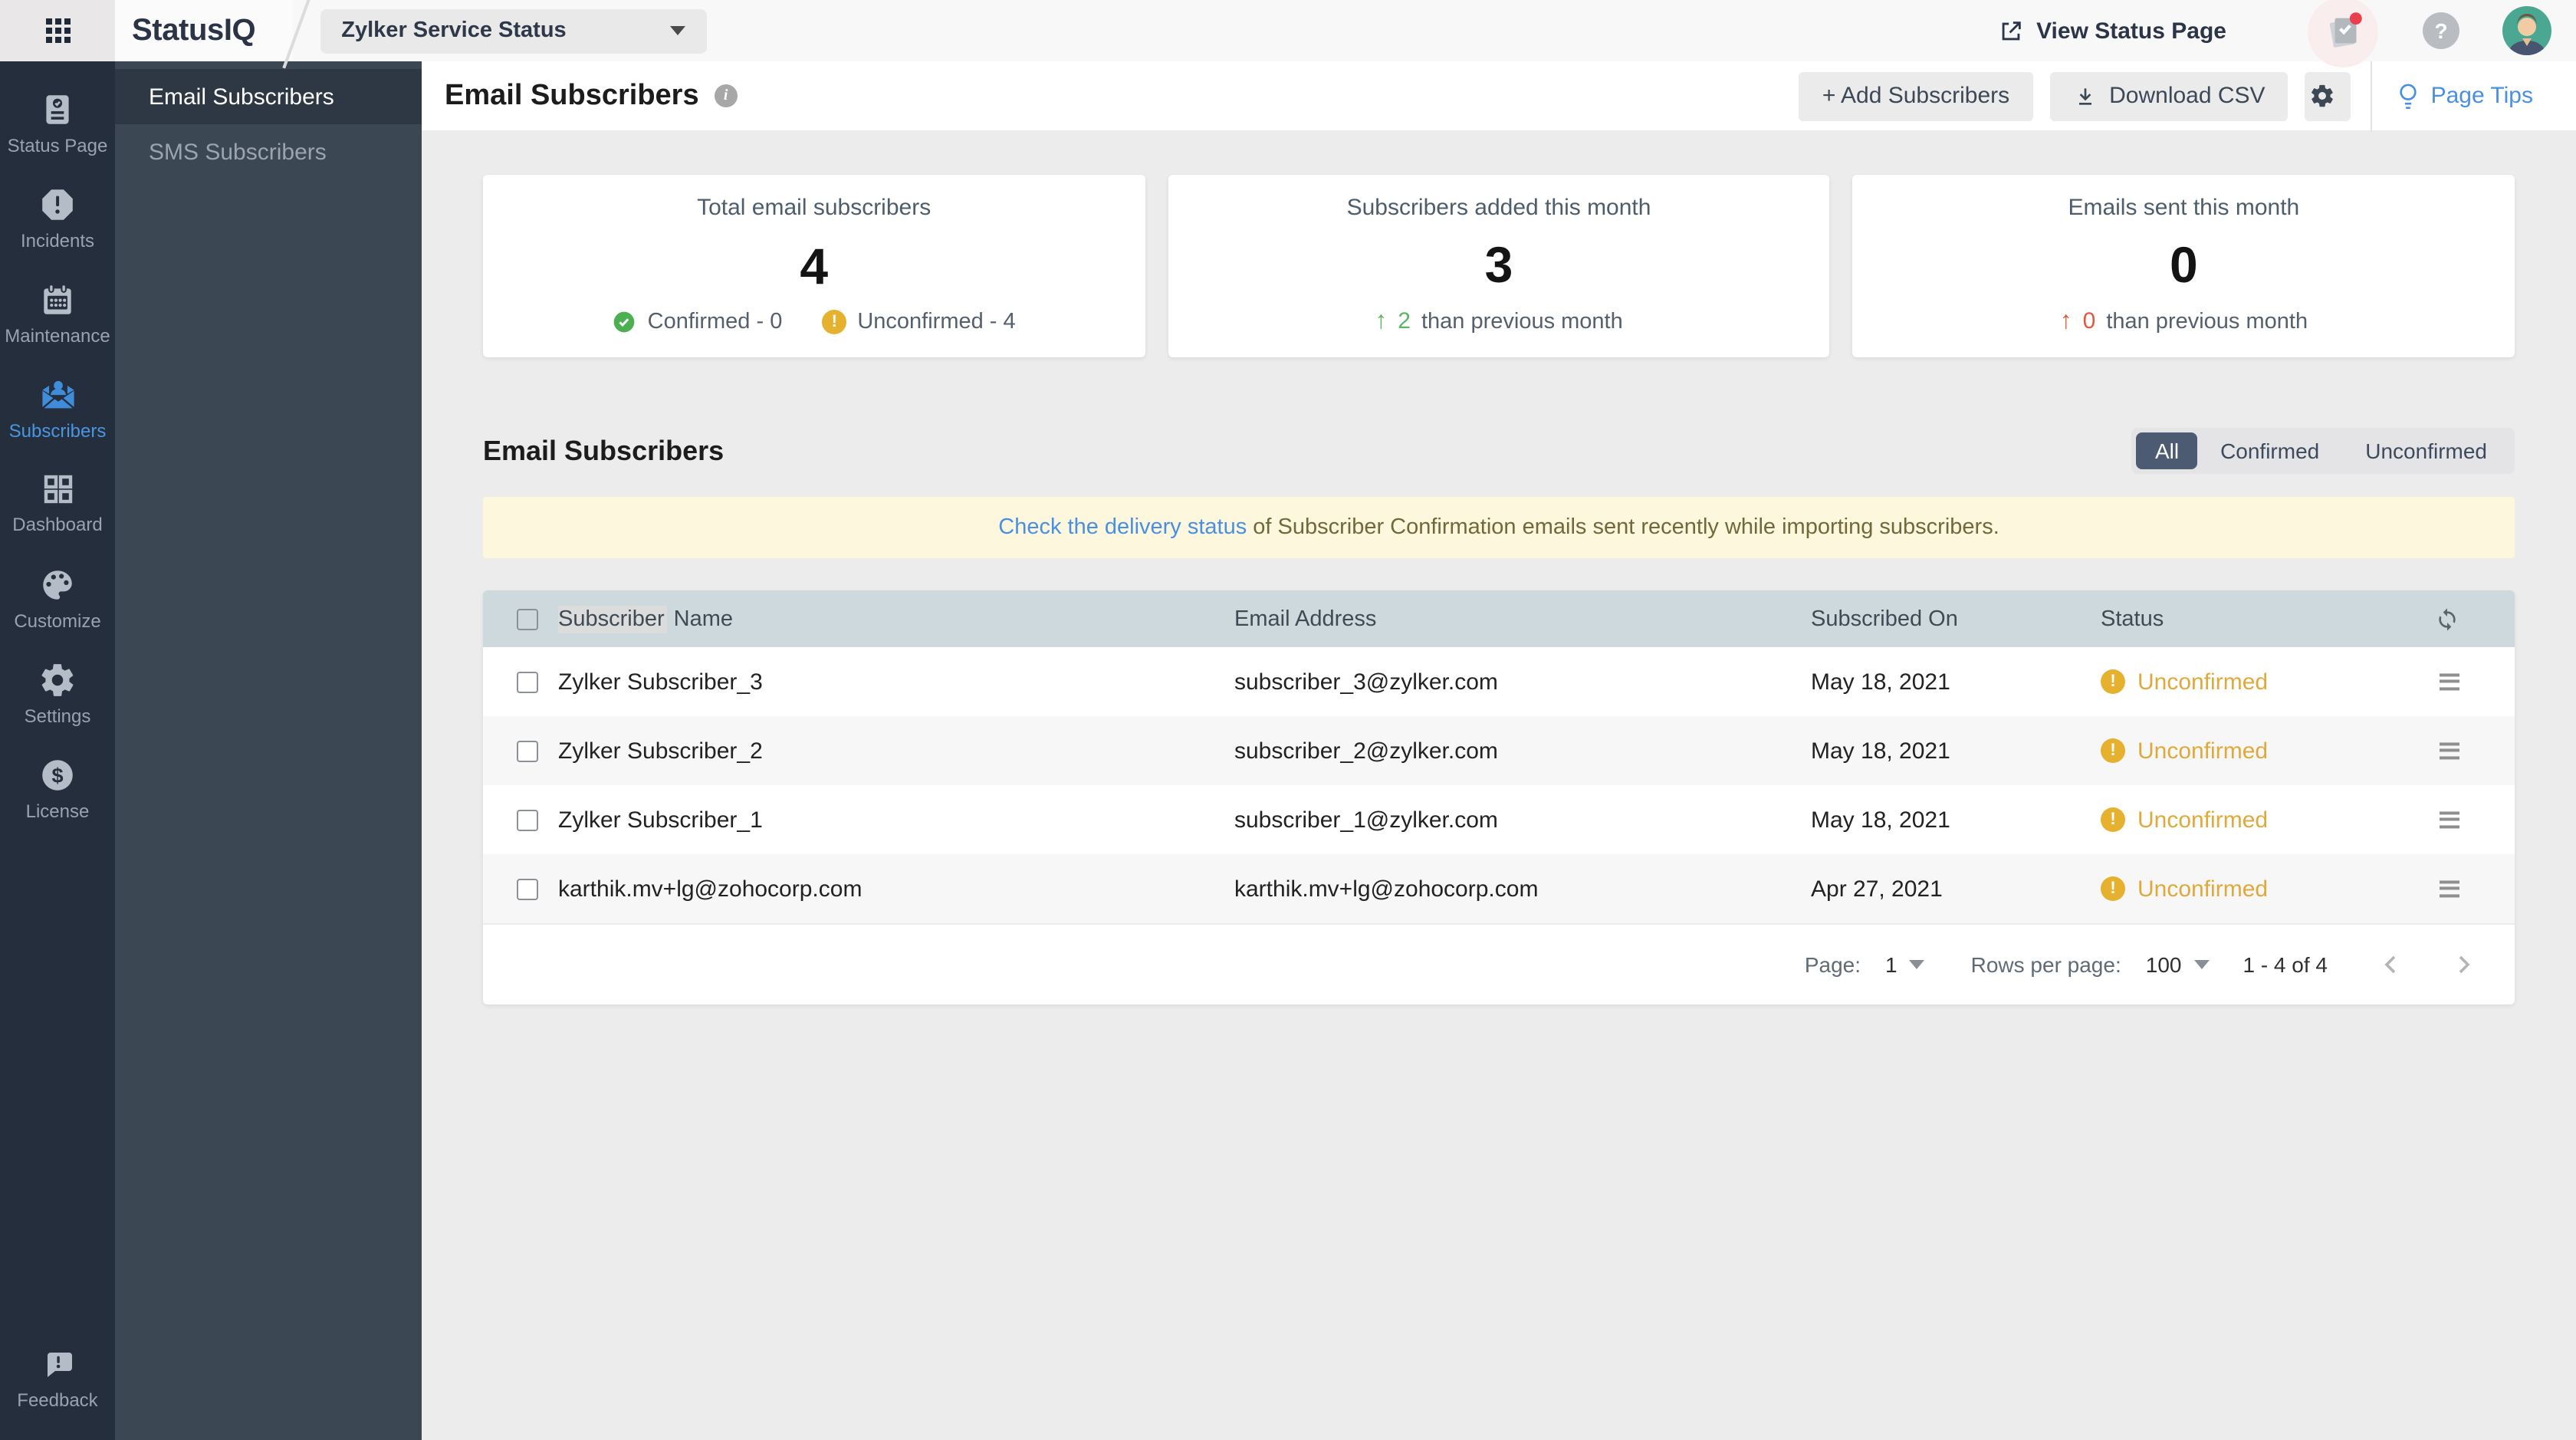 This screenshot has width=2576, height=1440. I want to click on subscriber-settings-button, so click(2328, 95).